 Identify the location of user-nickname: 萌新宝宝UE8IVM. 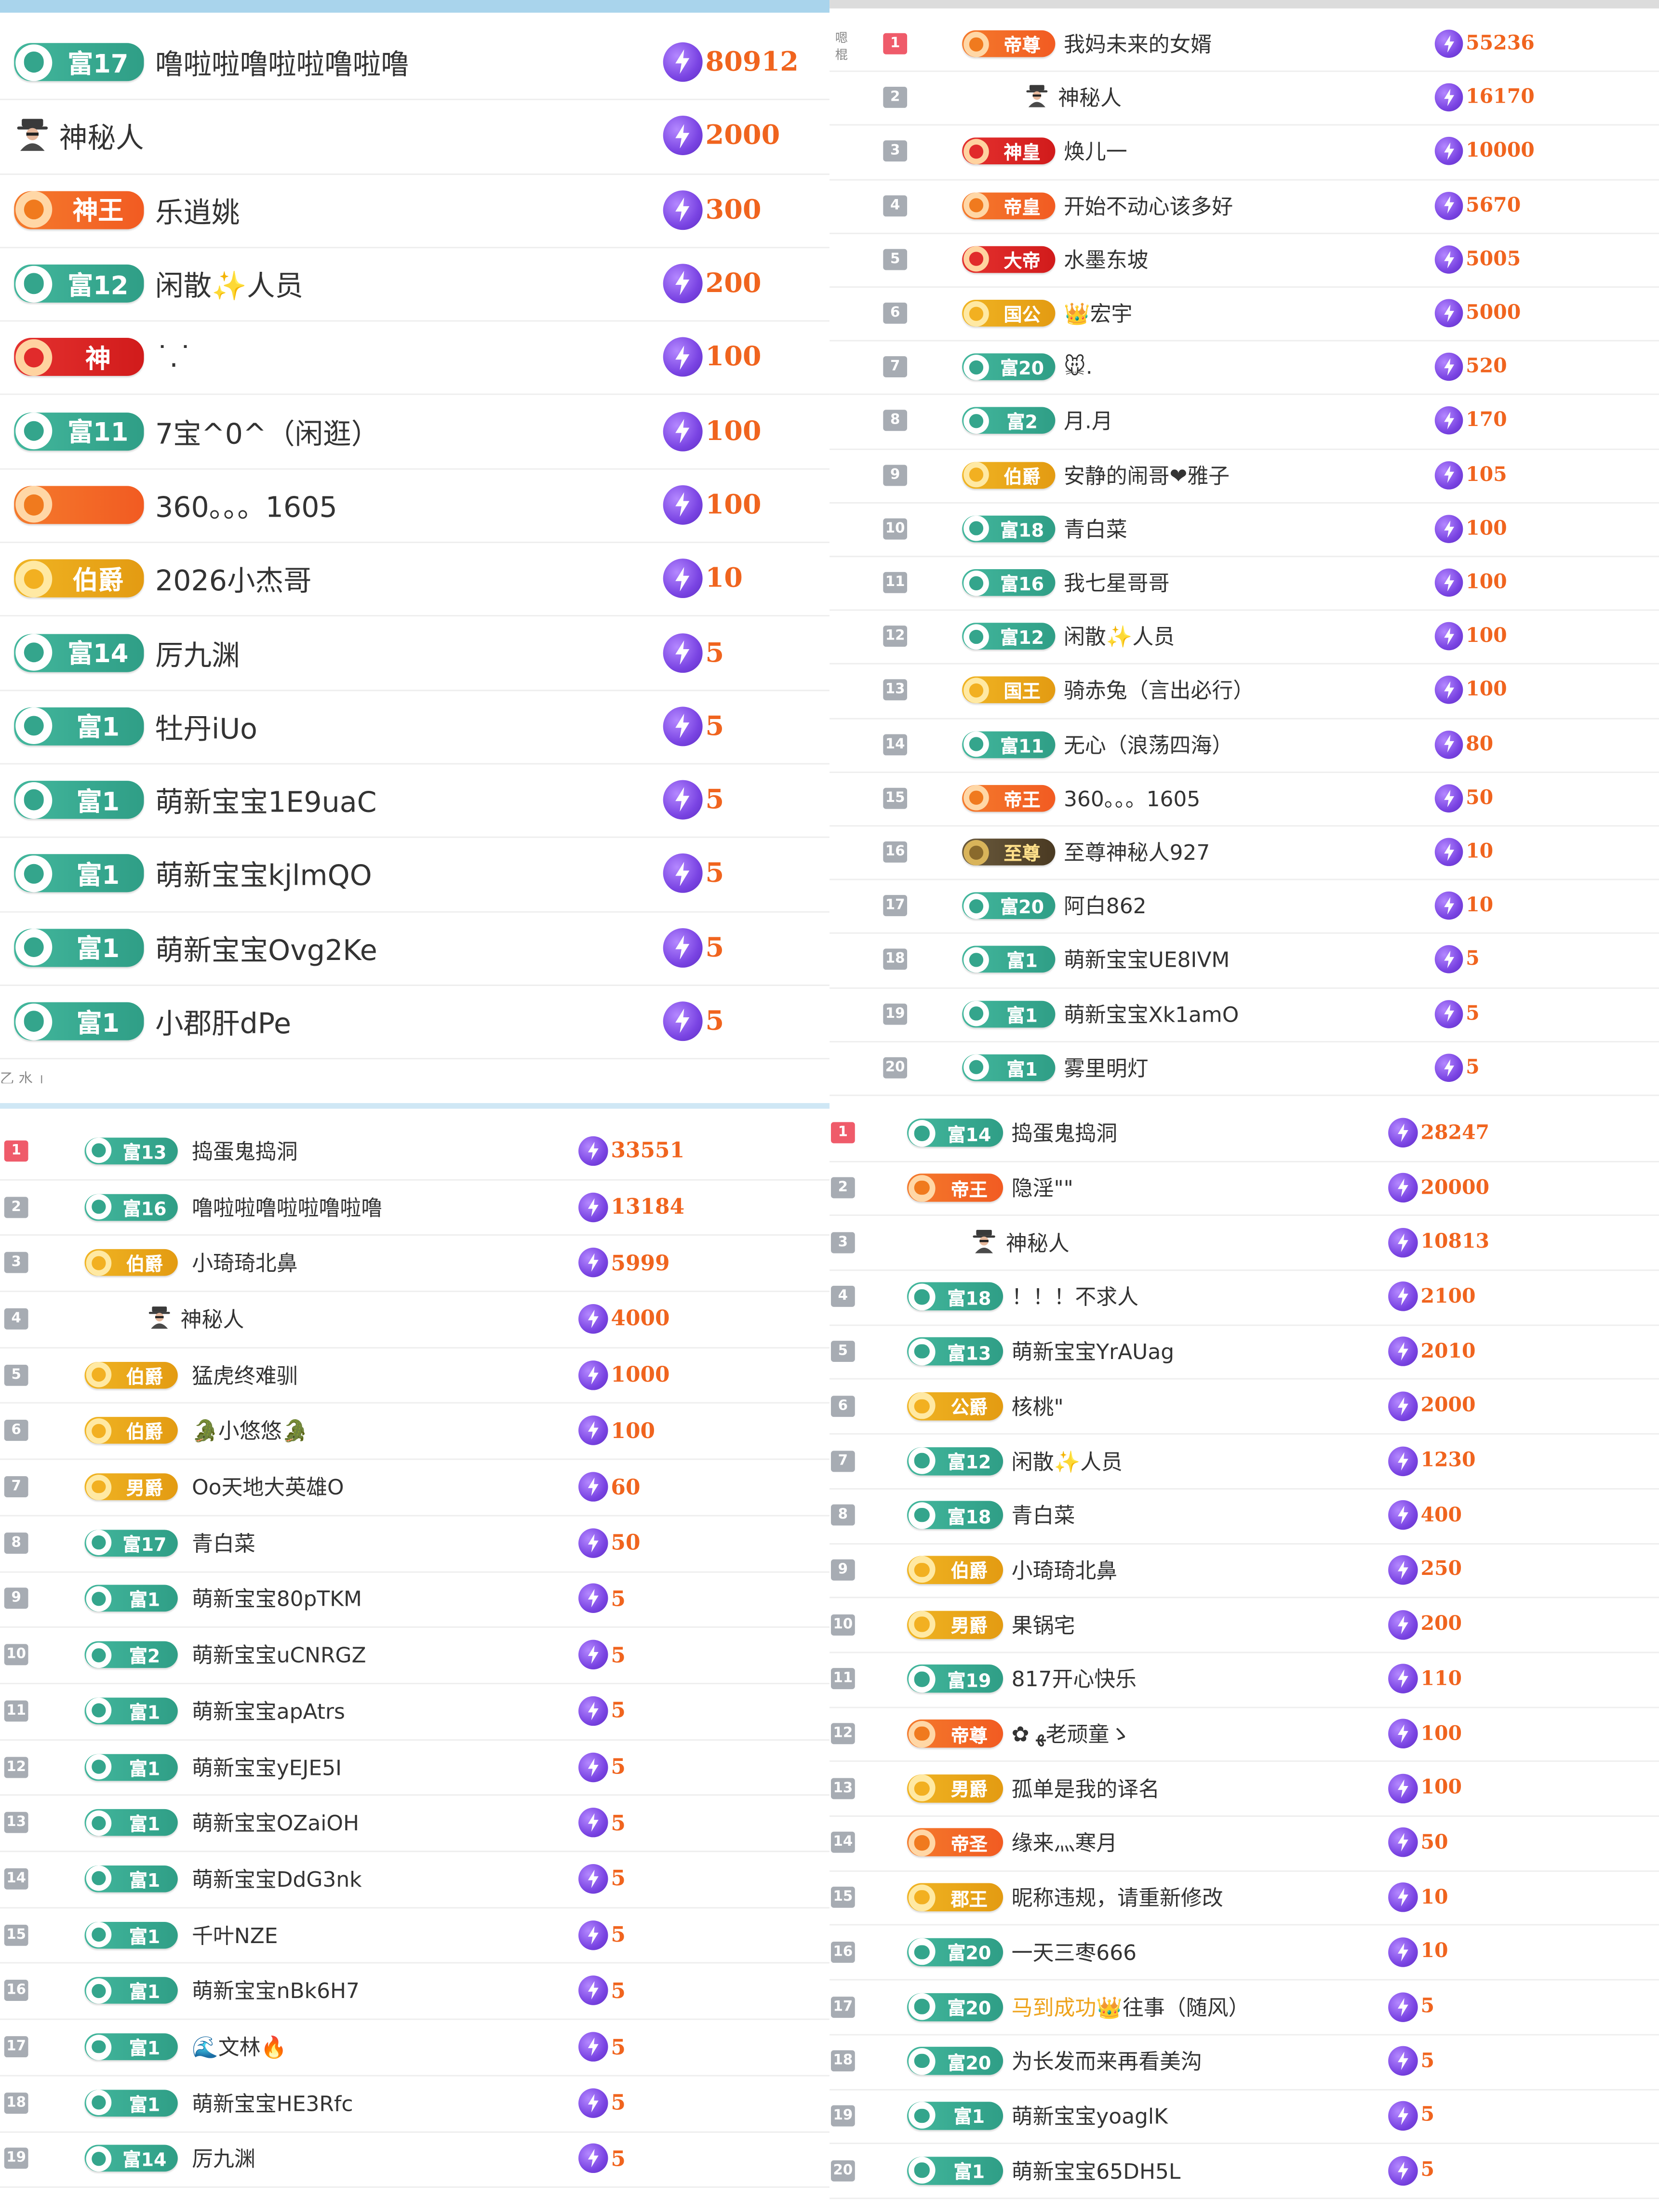
(1147, 959).